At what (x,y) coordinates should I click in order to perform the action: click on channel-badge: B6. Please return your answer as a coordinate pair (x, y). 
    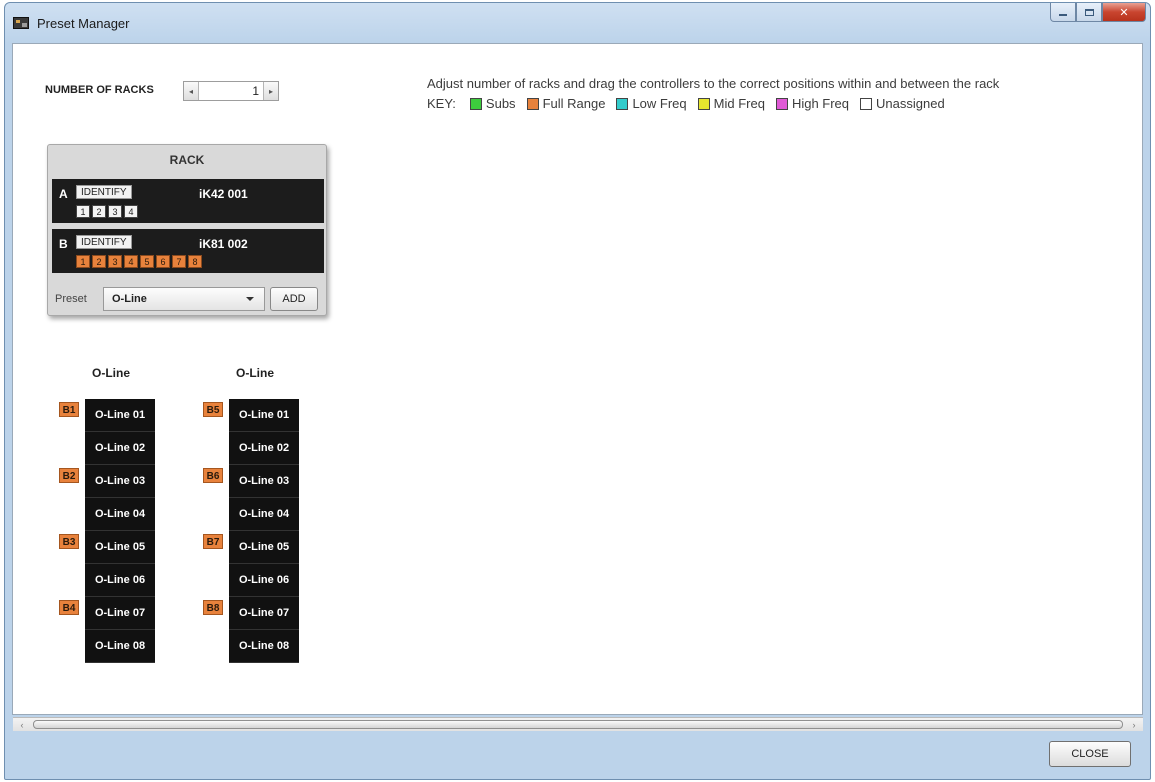
    Looking at the image, I should click on (213, 475).